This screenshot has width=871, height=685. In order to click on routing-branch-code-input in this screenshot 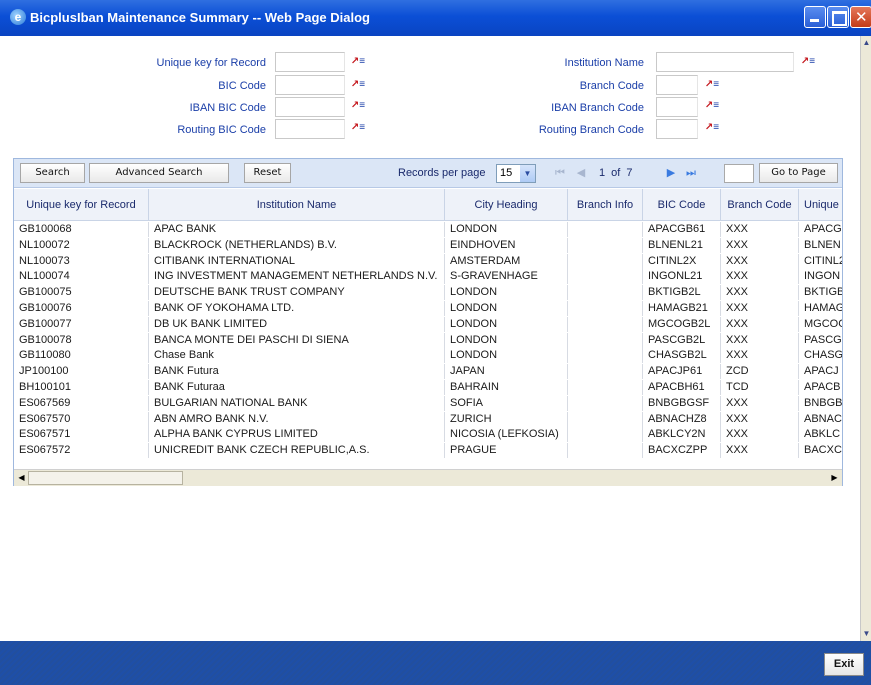, I will do `click(677, 129)`.